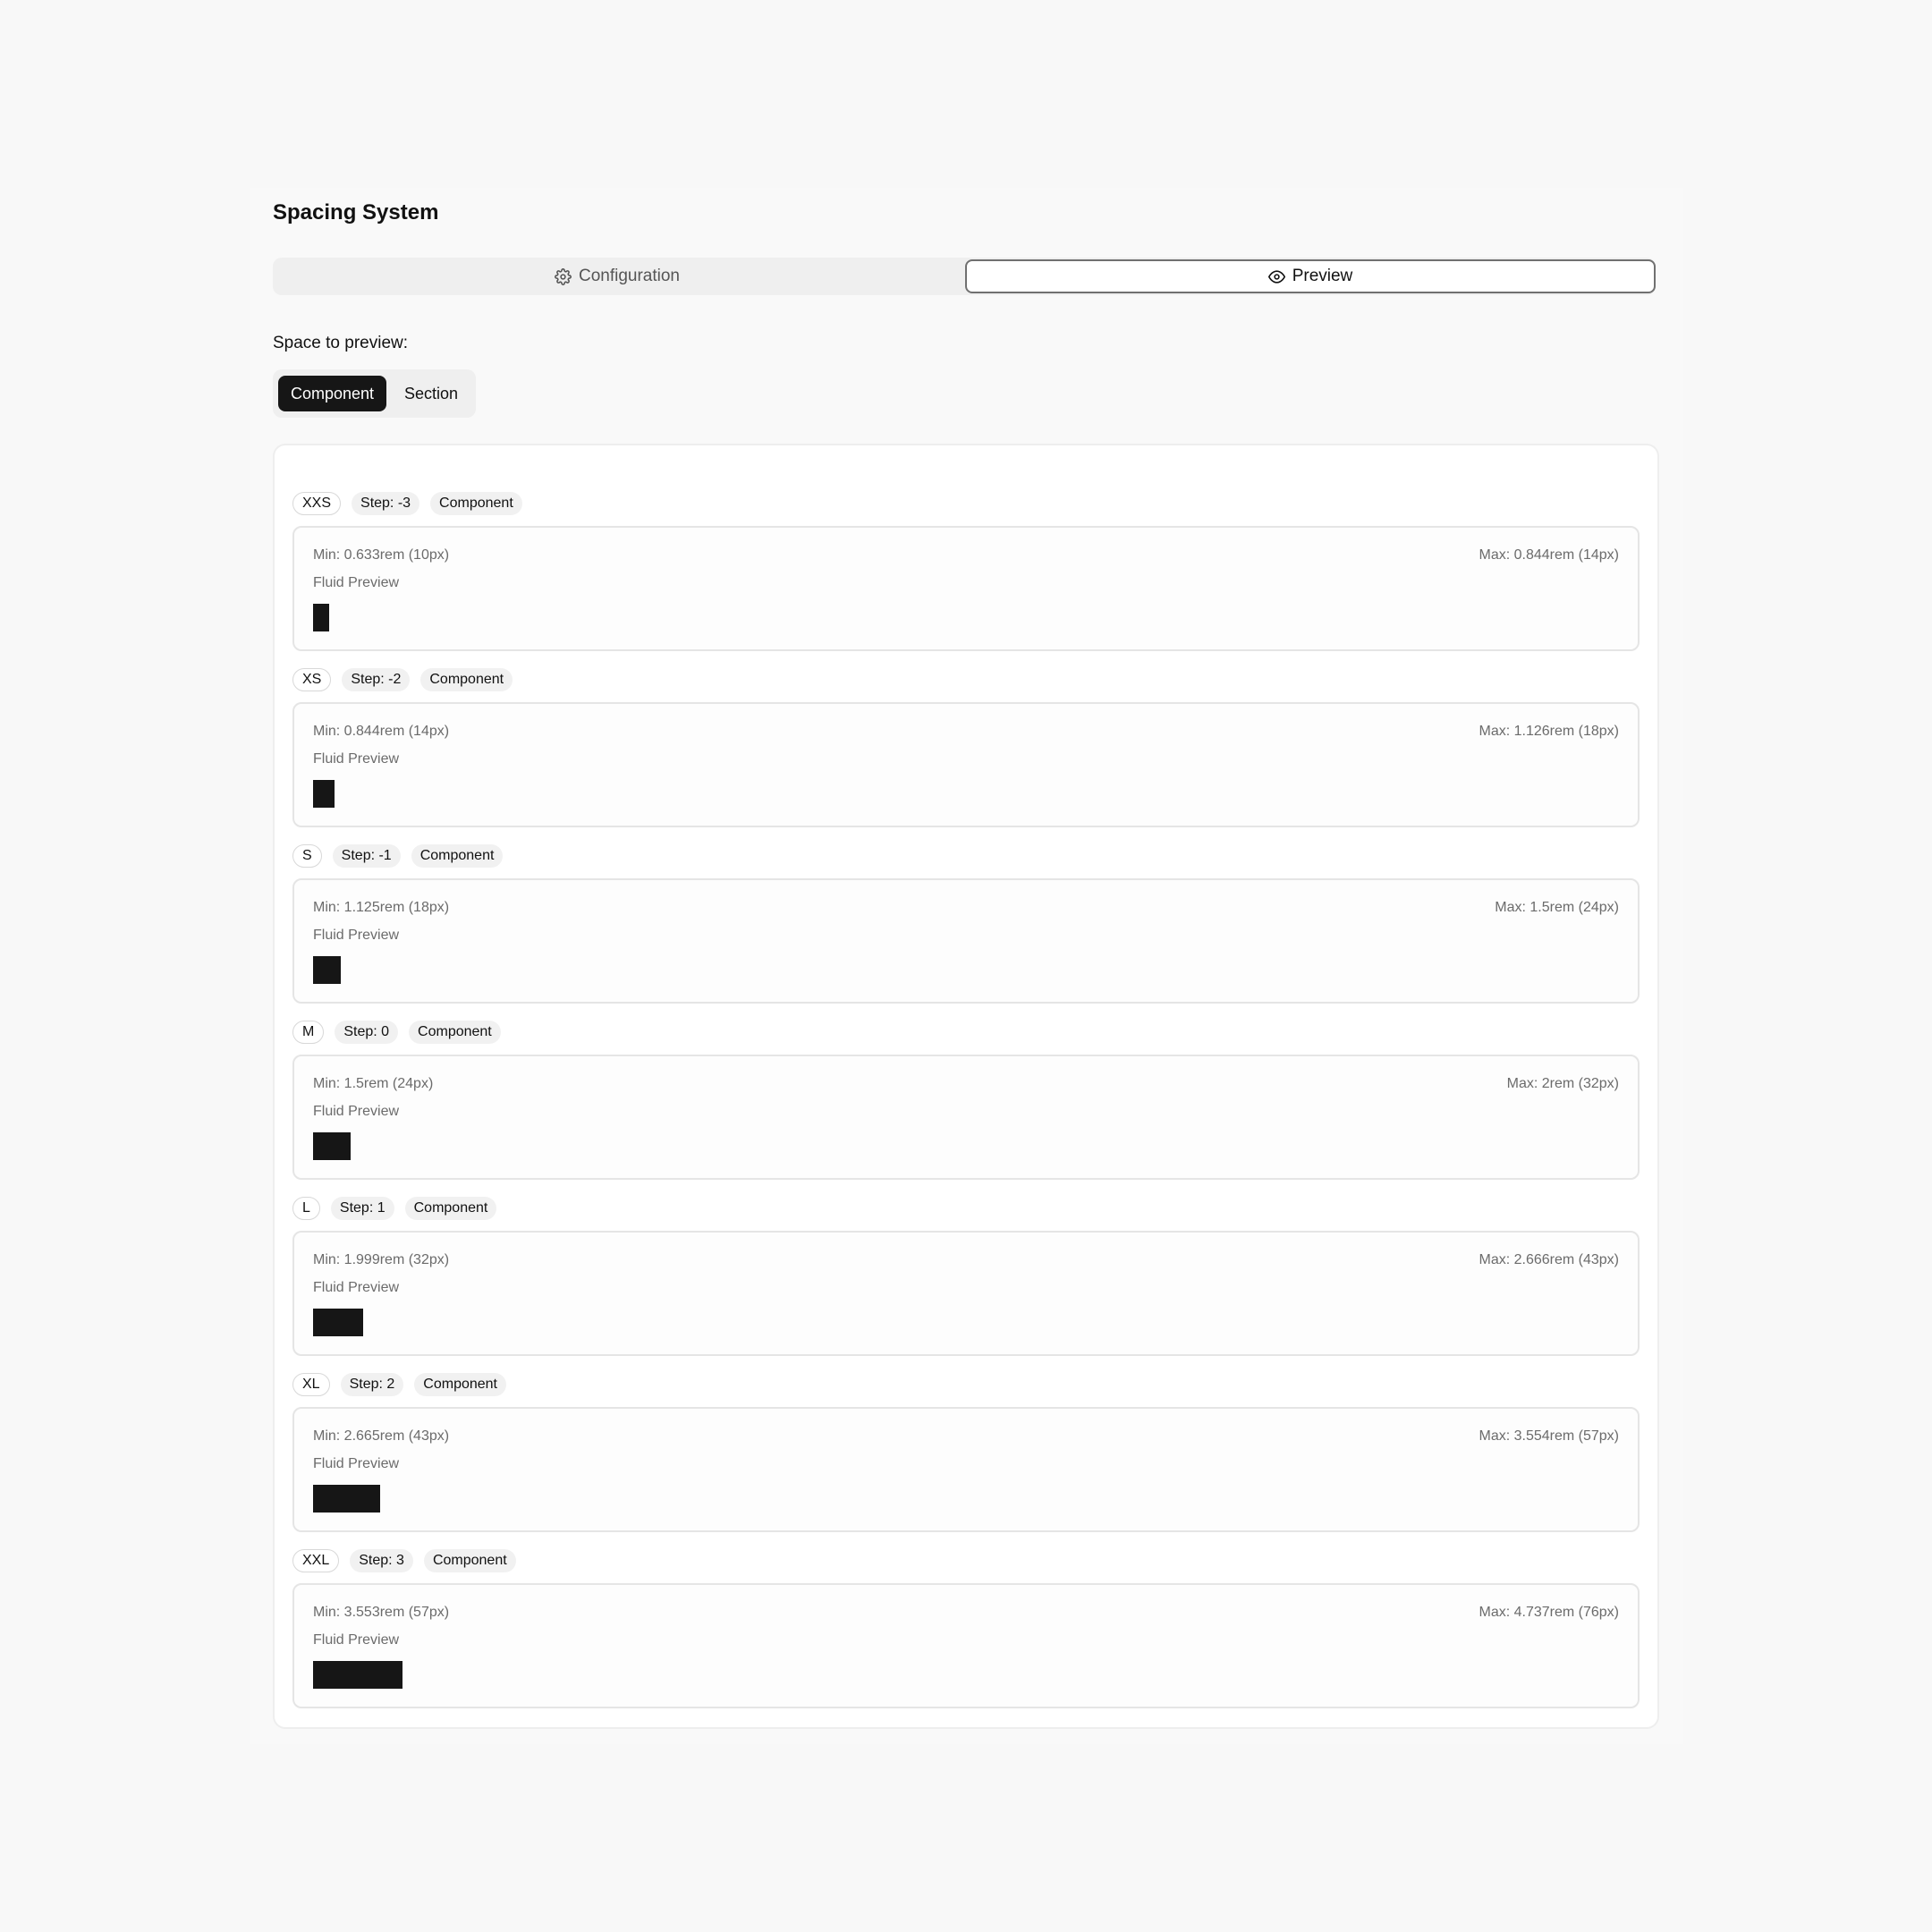 The width and height of the screenshot is (1932, 1932). Describe the element at coordinates (341, 343) in the screenshot. I see `space-to-preview-label: Space to preview:` at that location.